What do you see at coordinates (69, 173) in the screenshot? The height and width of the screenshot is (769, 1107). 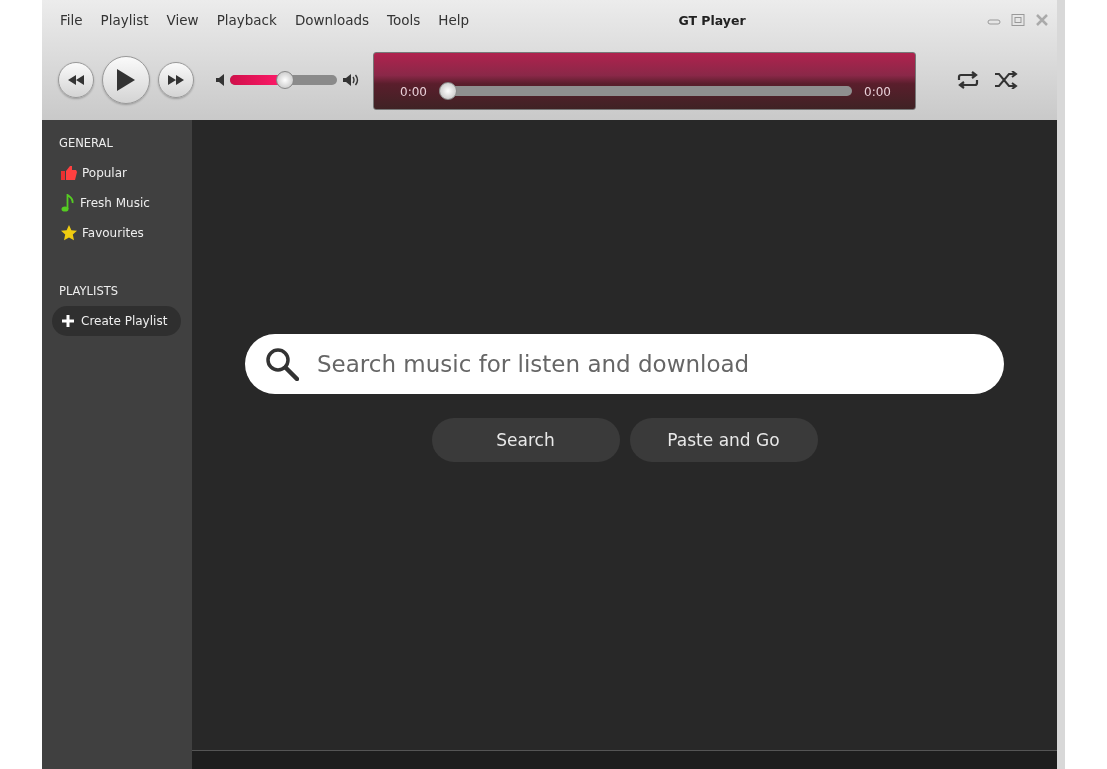 I see `thumbs-up-icon` at bounding box center [69, 173].